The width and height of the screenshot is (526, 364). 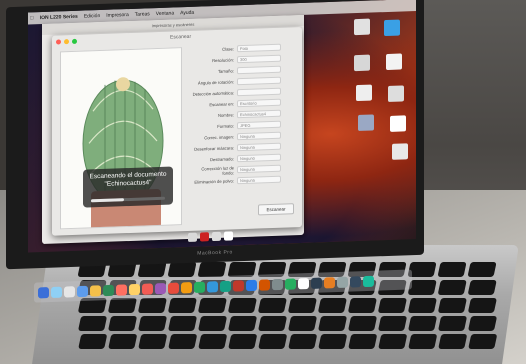 What do you see at coordinates (392, 28) in the screenshot?
I see `desktop-folder-icon` at bounding box center [392, 28].